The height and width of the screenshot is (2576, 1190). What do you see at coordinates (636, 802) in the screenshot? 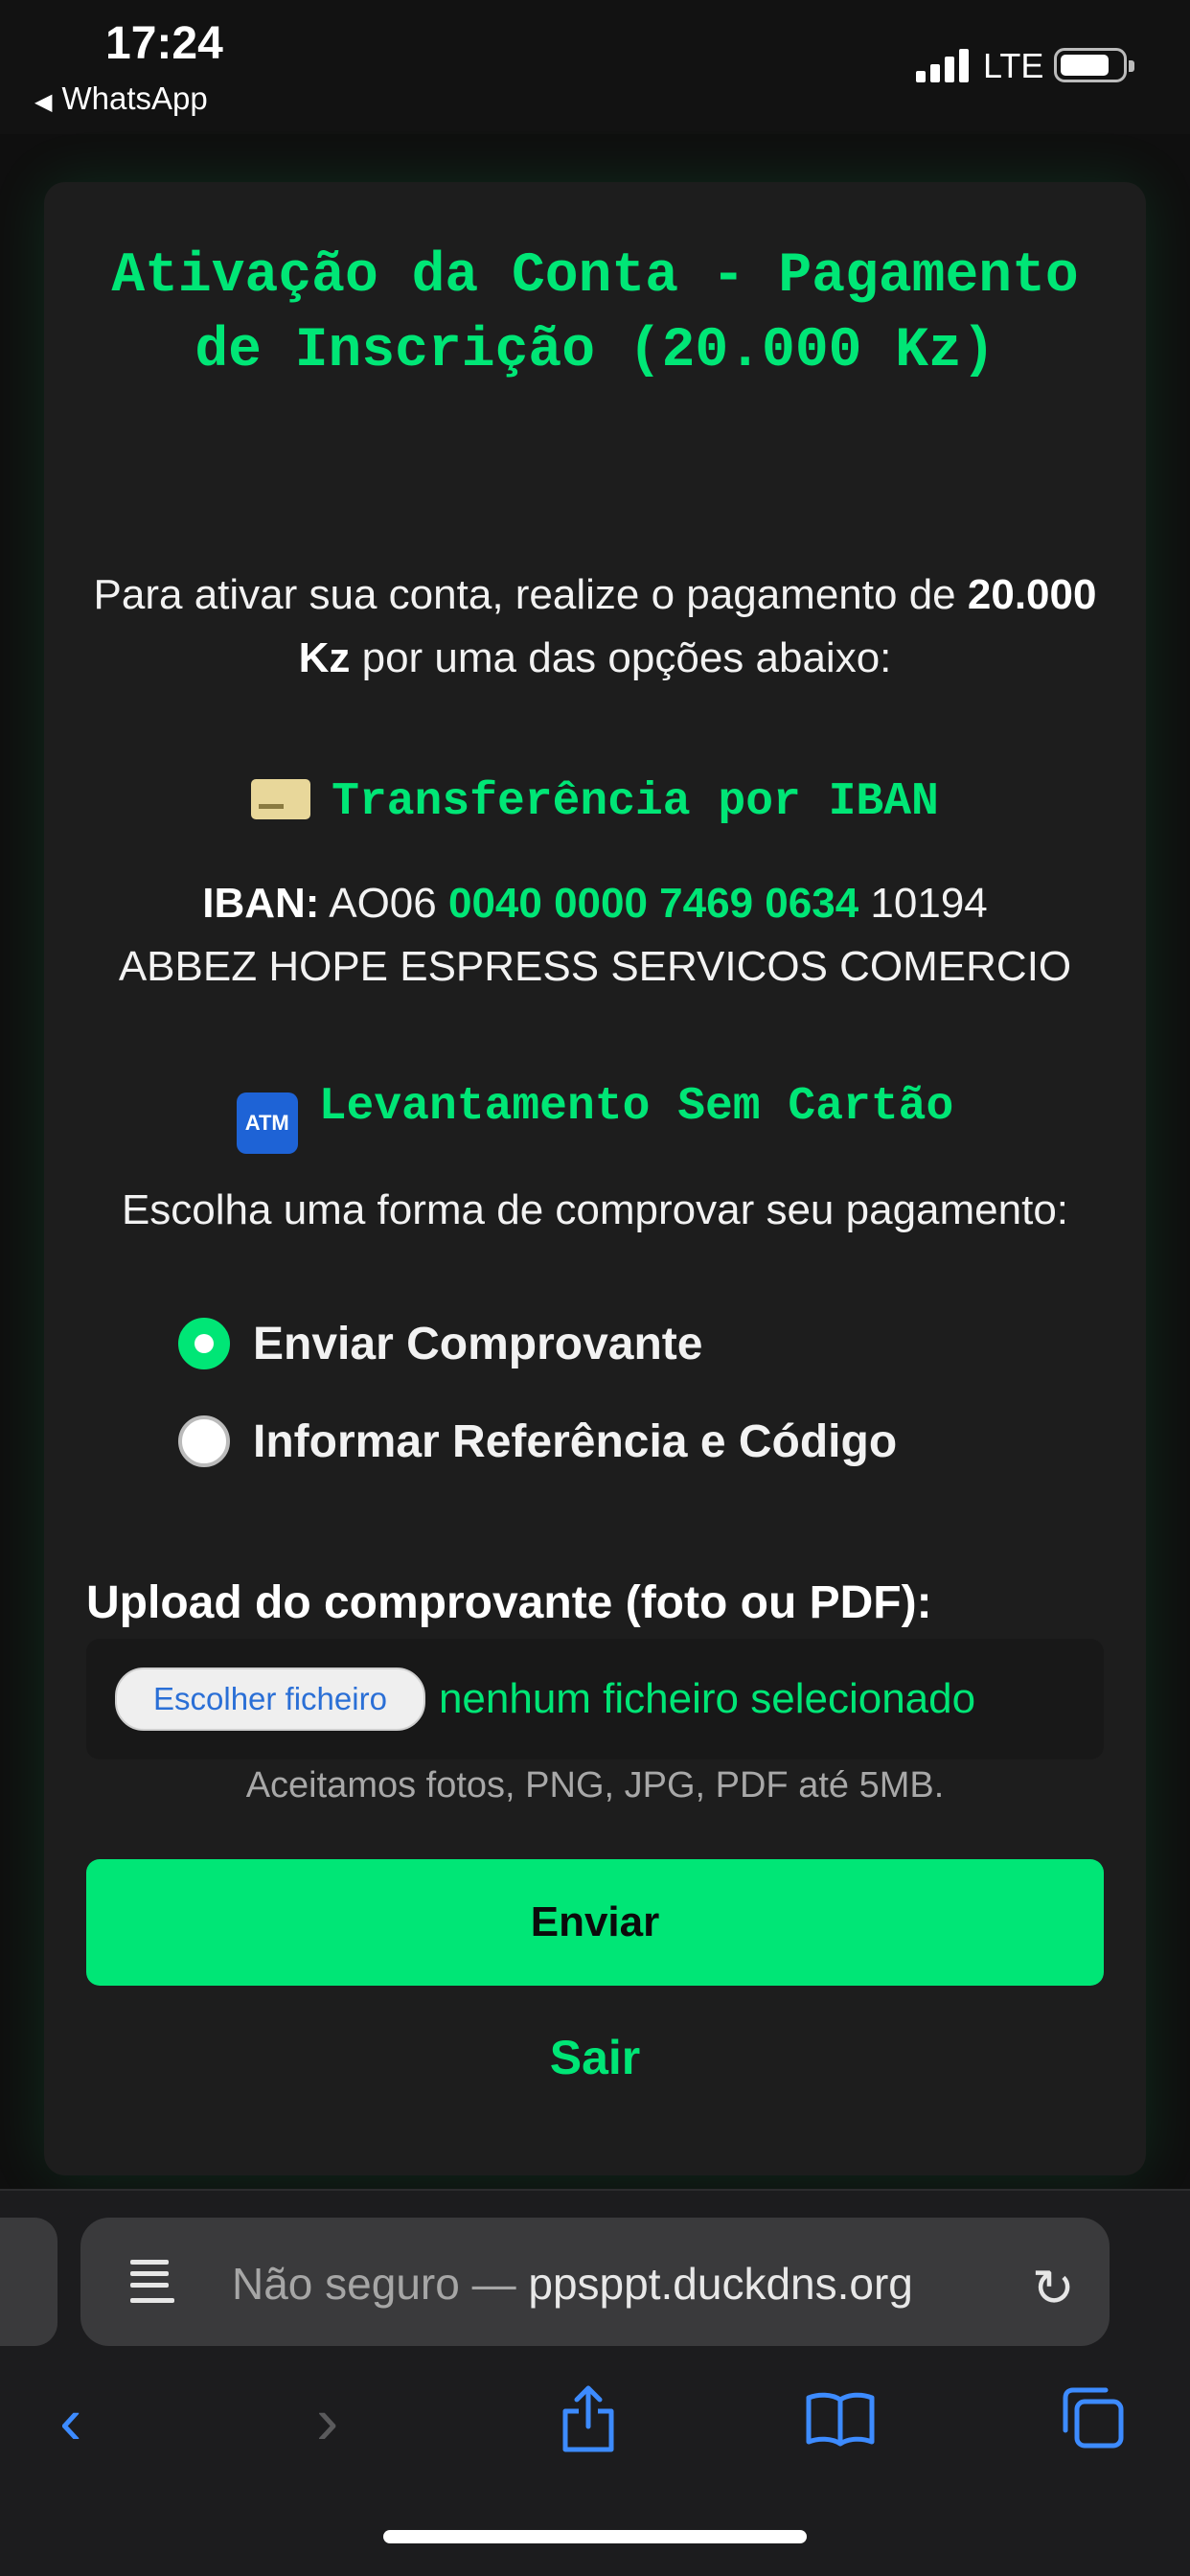
I see `iban-section-label: Transferência por IBAN` at bounding box center [636, 802].